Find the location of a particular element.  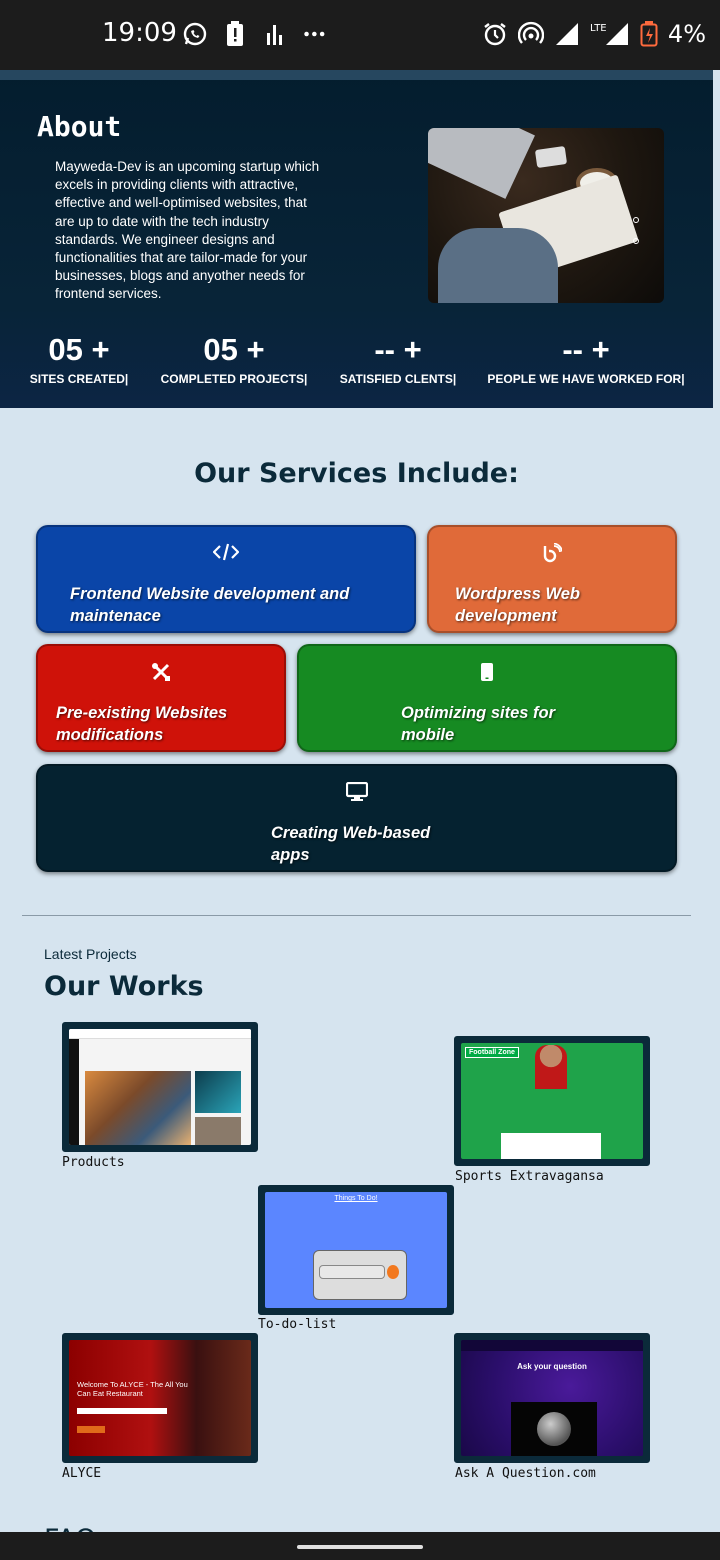

stat-people-worked-for: -- + PEOPLE WE HAVE WORKED FOR| is located at coordinates (586, 359).